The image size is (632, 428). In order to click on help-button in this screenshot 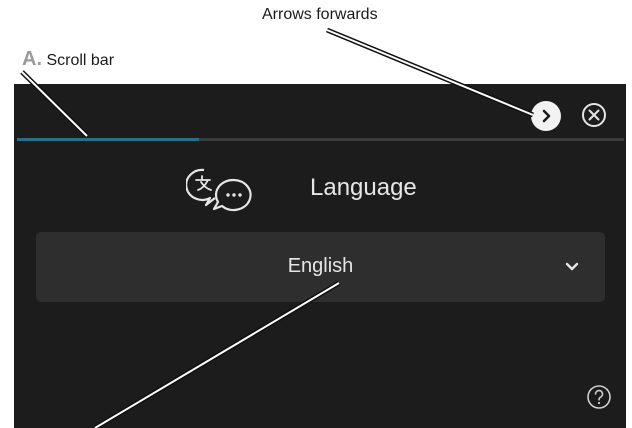, I will do `click(599, 397)`.